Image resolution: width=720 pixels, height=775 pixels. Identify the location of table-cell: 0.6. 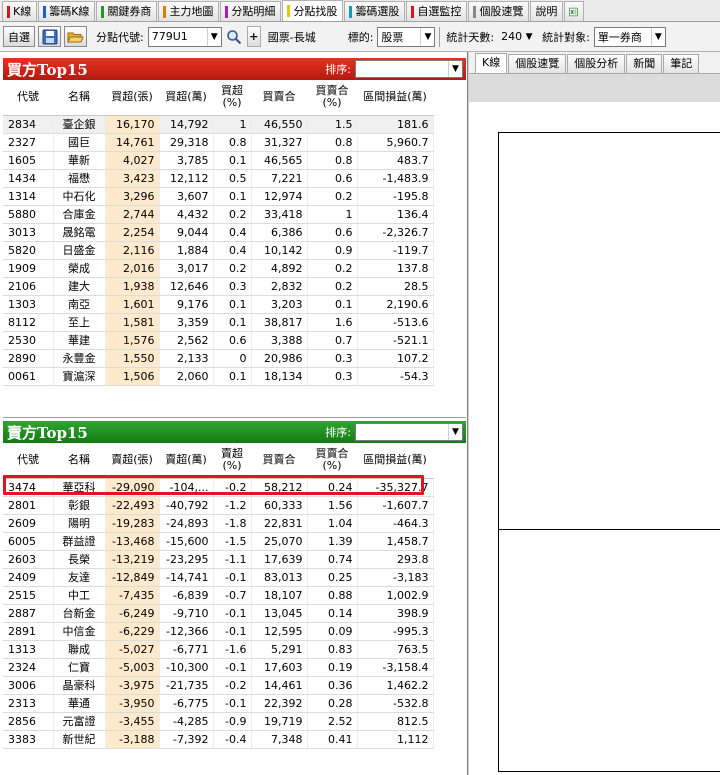
(232, 340).